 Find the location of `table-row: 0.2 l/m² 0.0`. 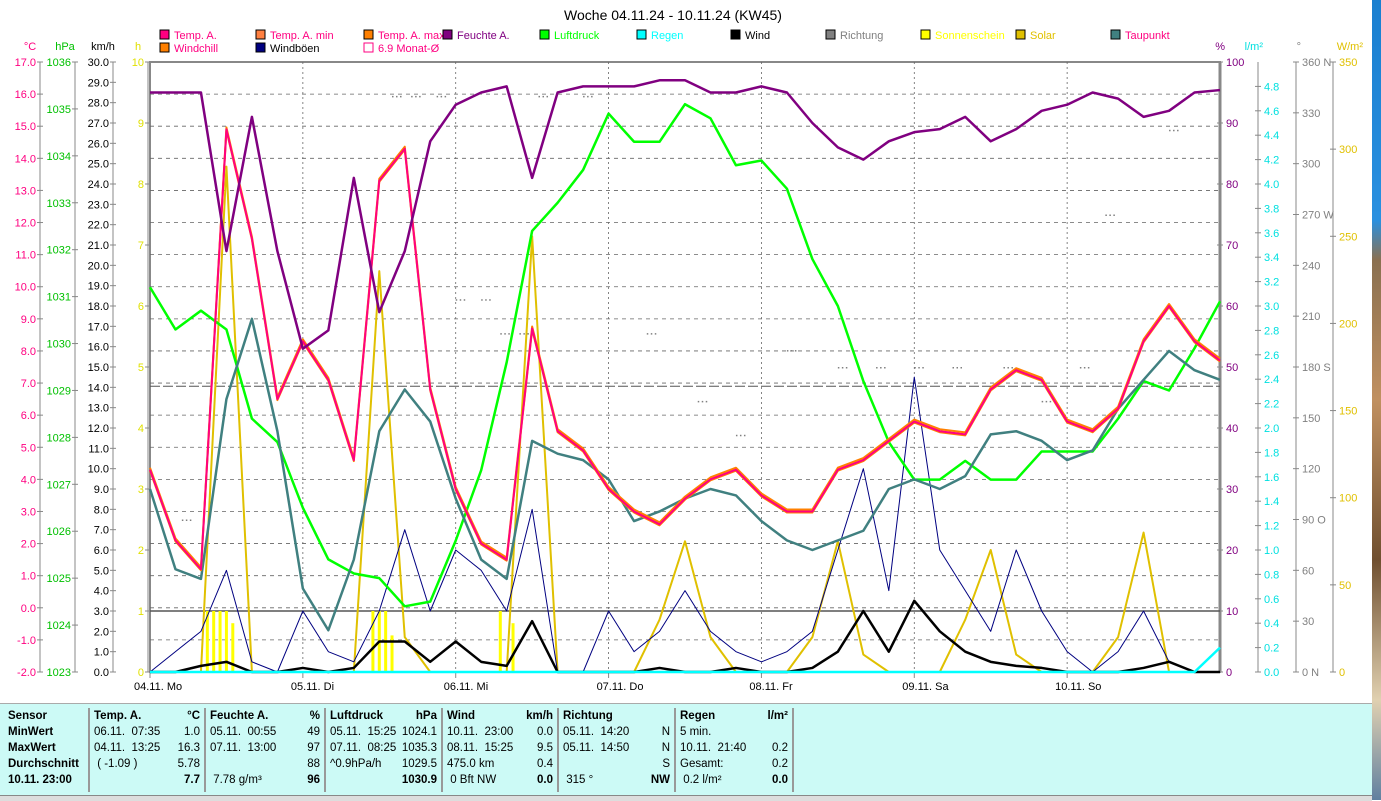

table-row: 0.2 l/m² 0.0 is located at coordinates (734, 780).